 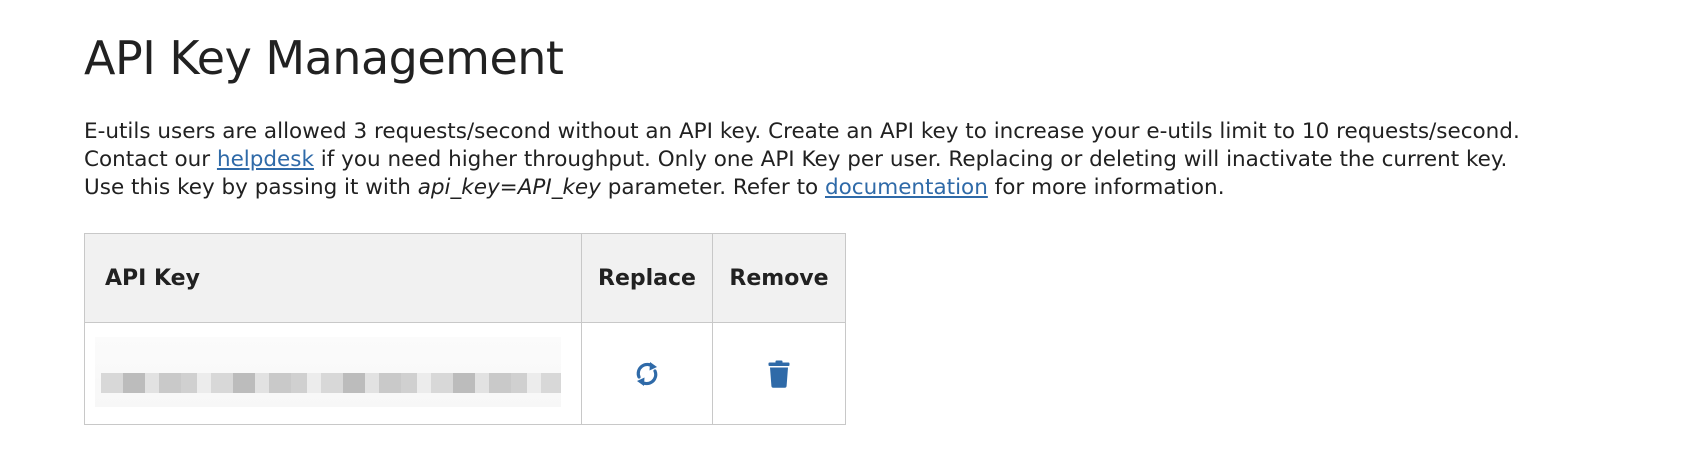 I want to click on remove-key-button, so click(x=779, y=374).